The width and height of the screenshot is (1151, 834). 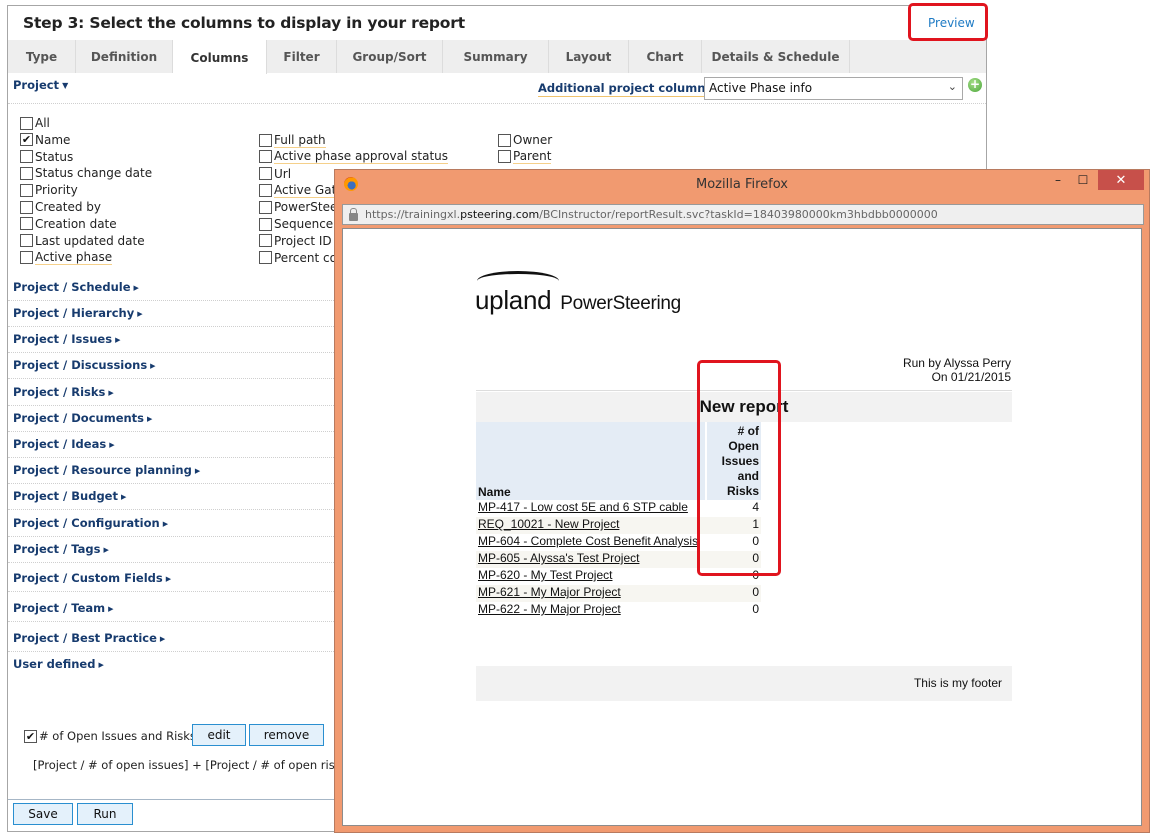 What do you see at coordinates (26, 241) in the screenshot?
I see `checkbox-last-updated-date` at bounding box center [26, 241].